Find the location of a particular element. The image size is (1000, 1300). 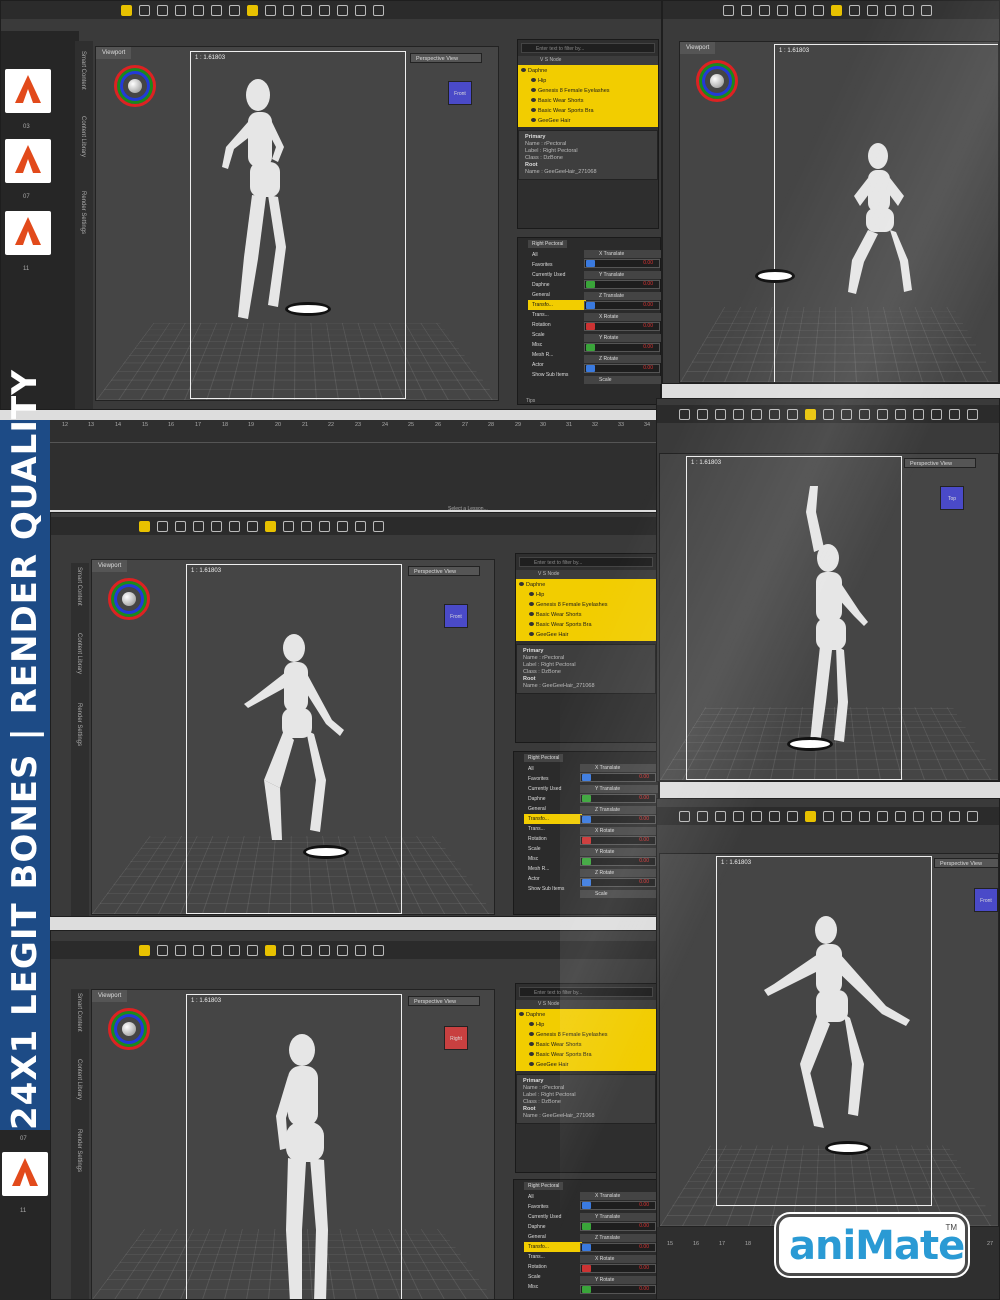

scene-node: Basic Wear Sports Bra is located at coordinates (586, 1055).